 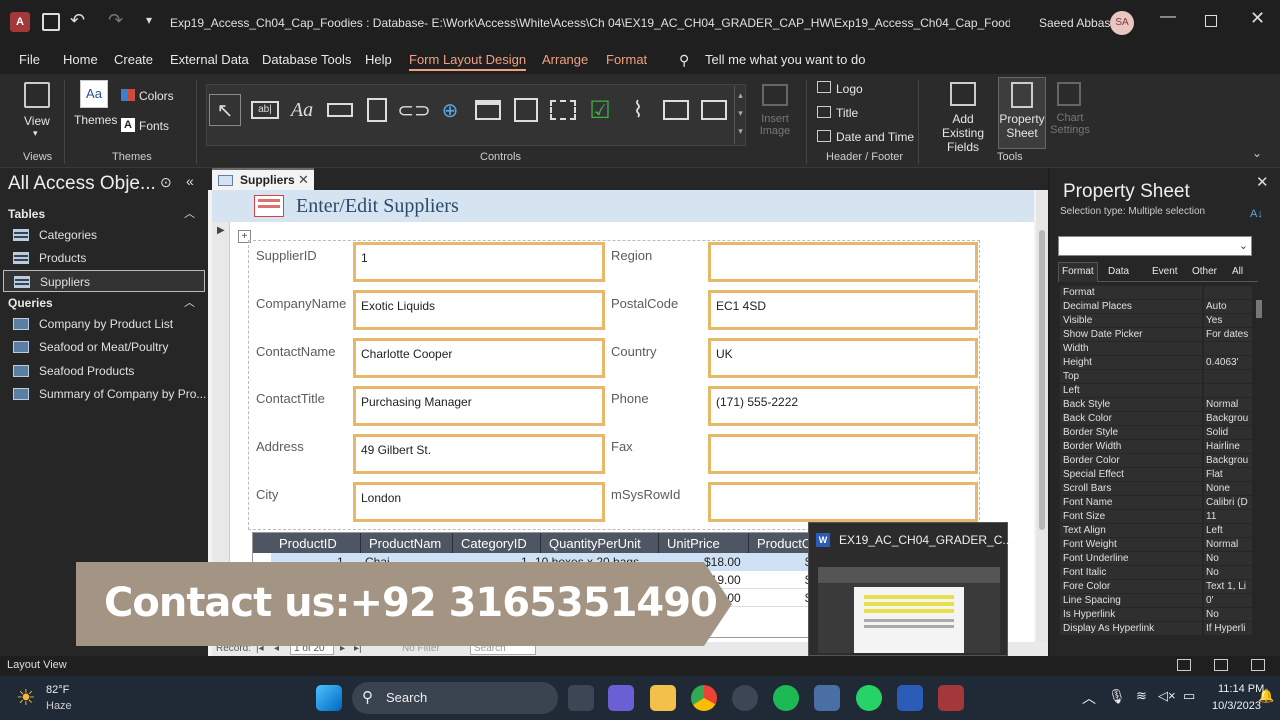 I want to click on property-value: Flat, so click(x=1228, y=474).